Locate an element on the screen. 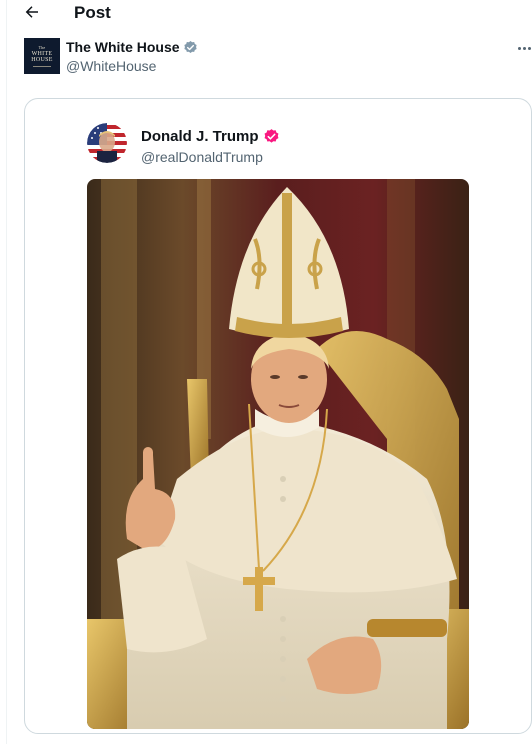  avatar-text-top: The is located at coordinates (42, 47).